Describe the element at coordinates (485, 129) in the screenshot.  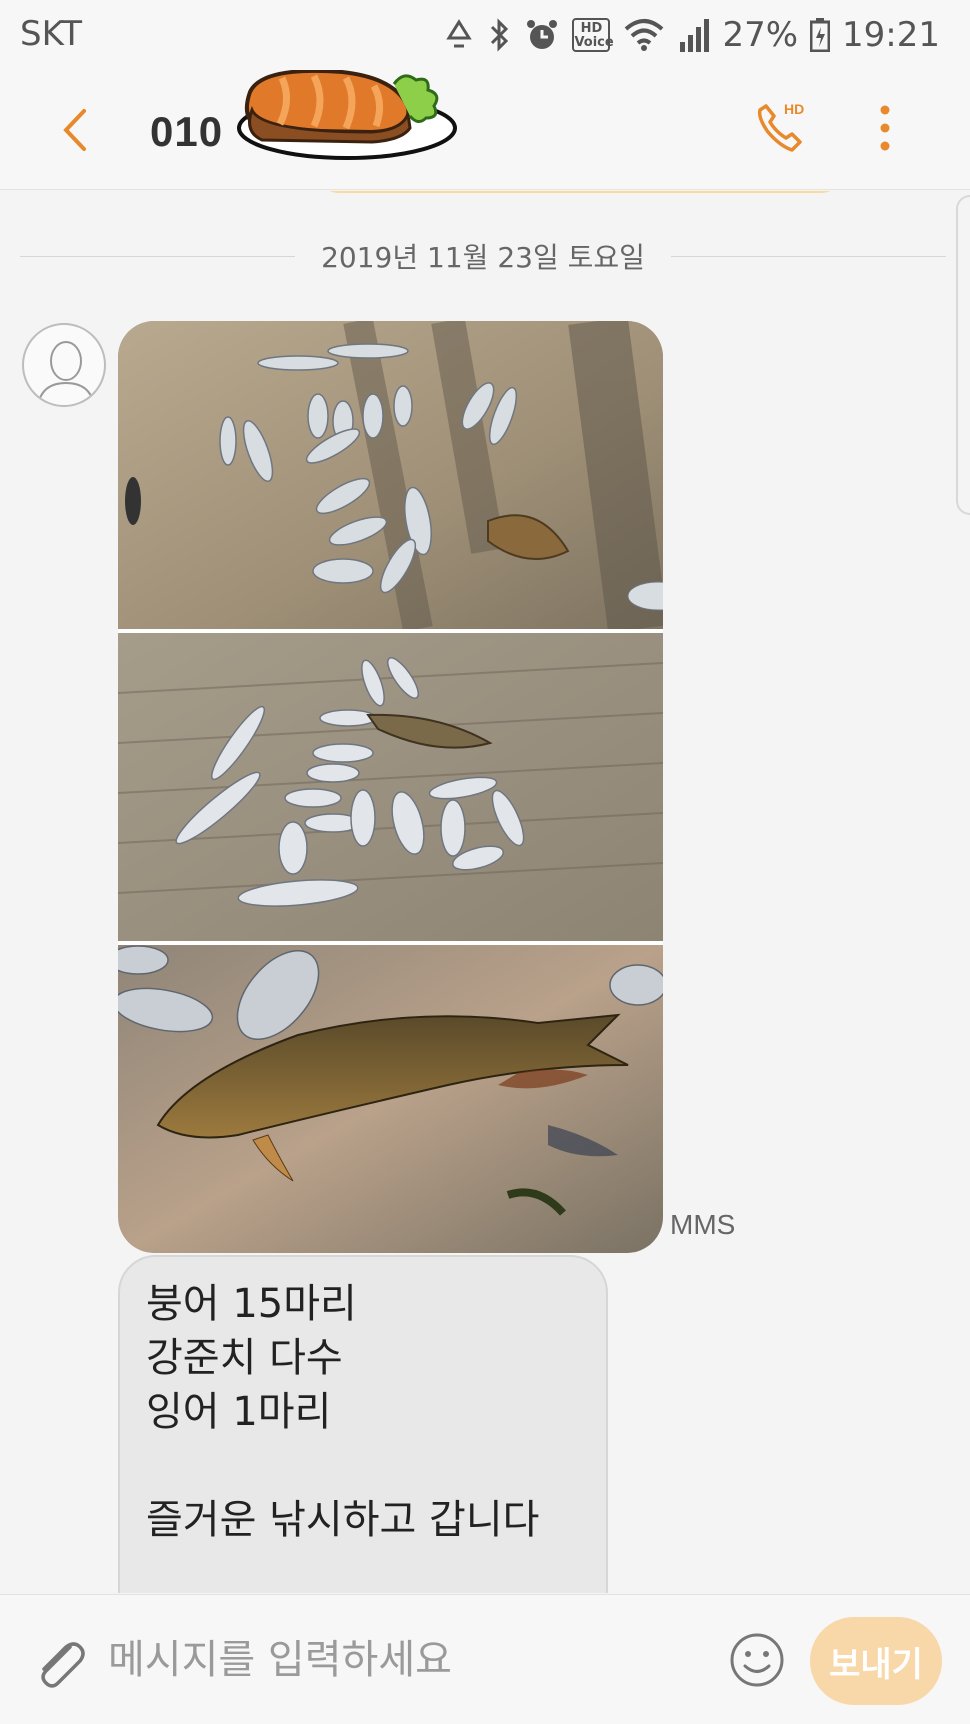
I see `conversation-header: 010 HD` at that location.